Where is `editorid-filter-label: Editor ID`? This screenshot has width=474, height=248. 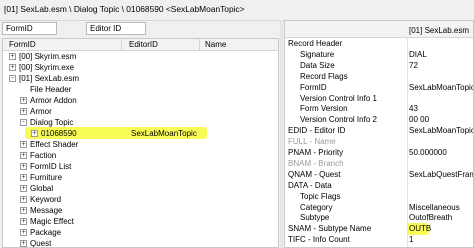 editorid-filter-label: Editor ID is located at coordinates (106, 28).